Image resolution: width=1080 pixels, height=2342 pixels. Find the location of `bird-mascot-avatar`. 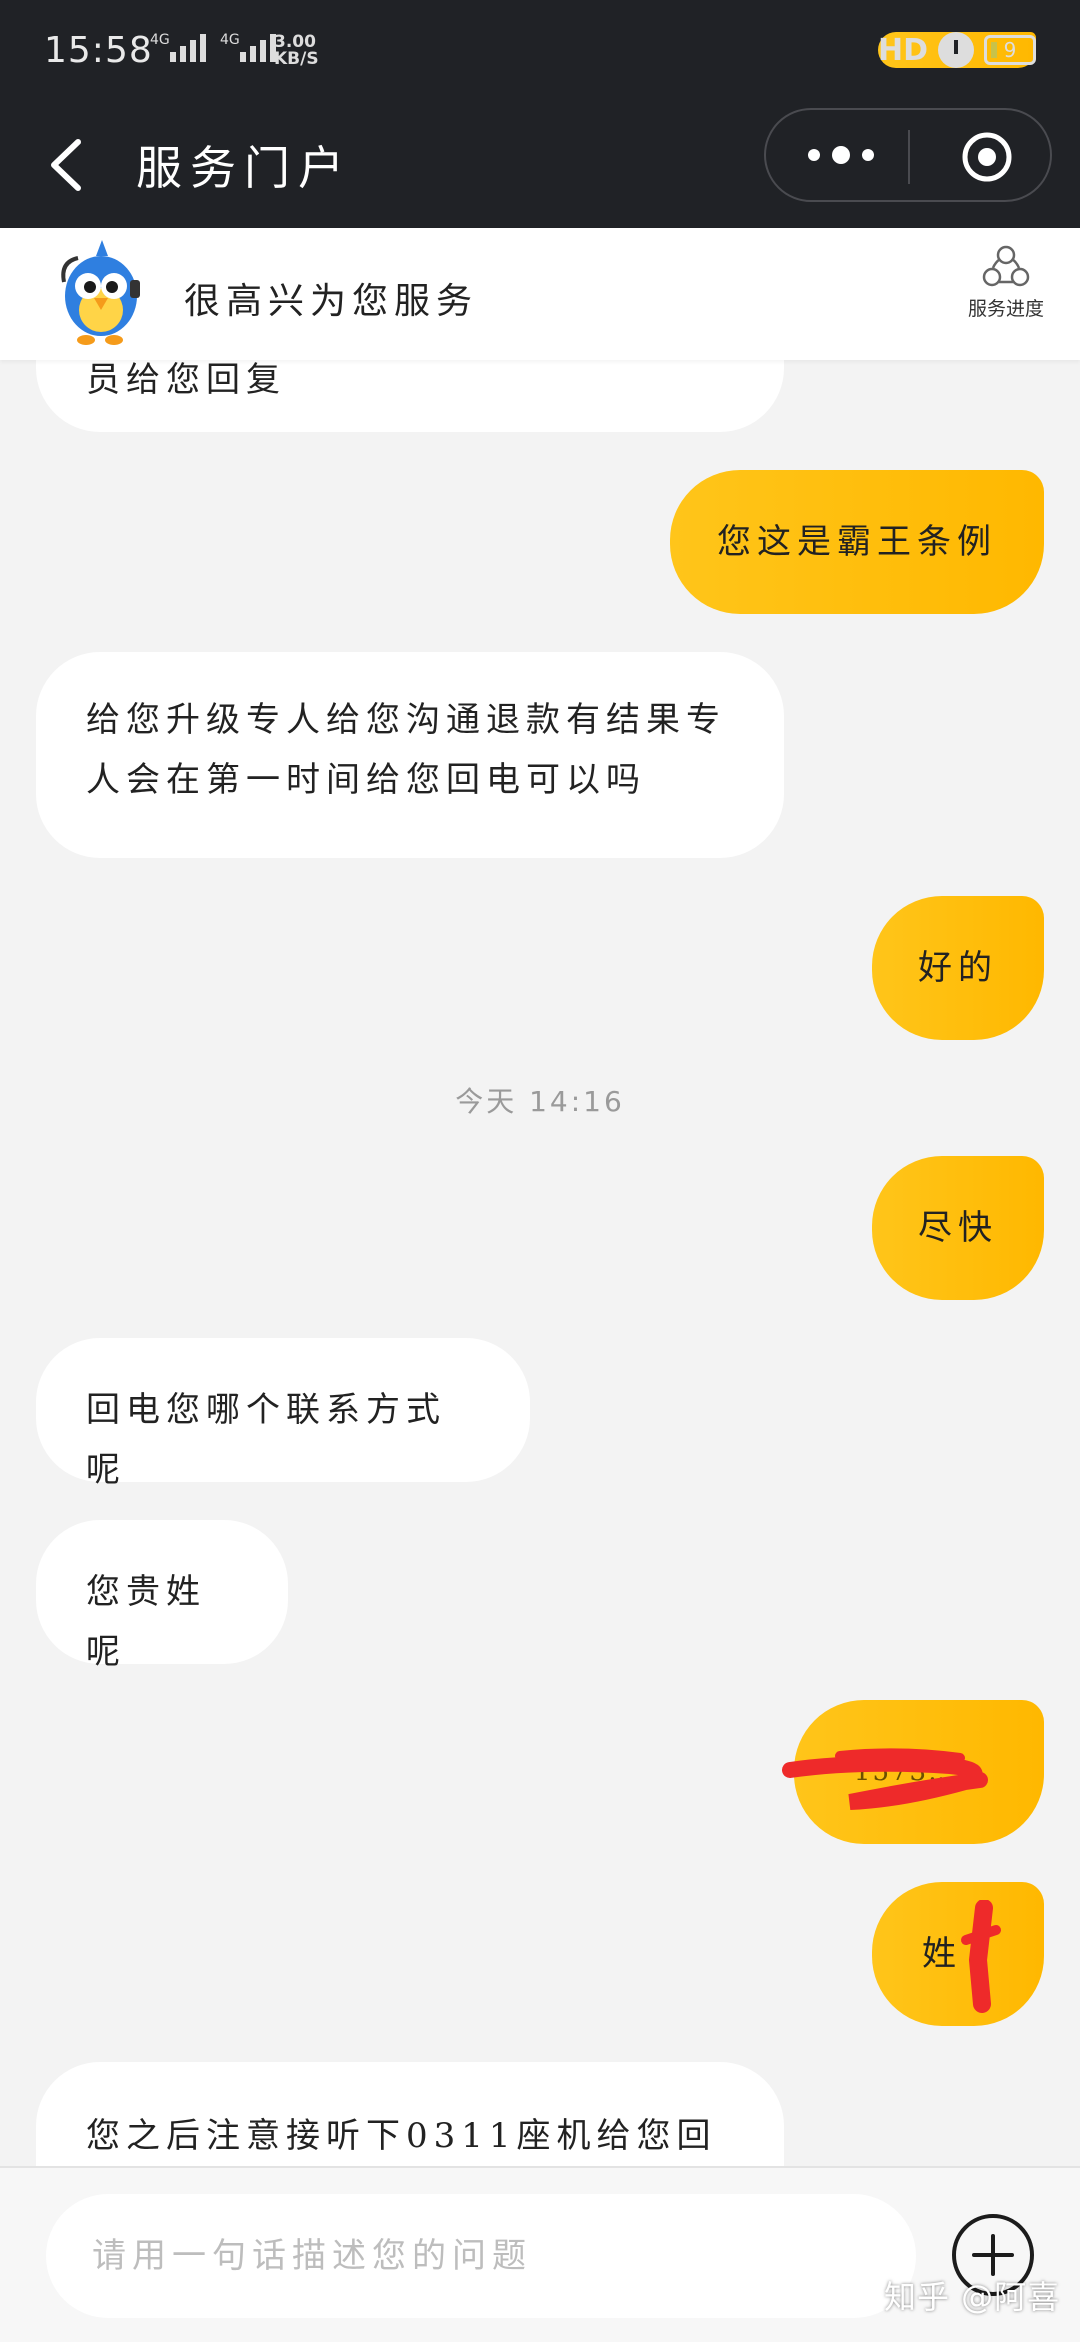

bird-mascot-avatar is located at coordinates (100, 292).